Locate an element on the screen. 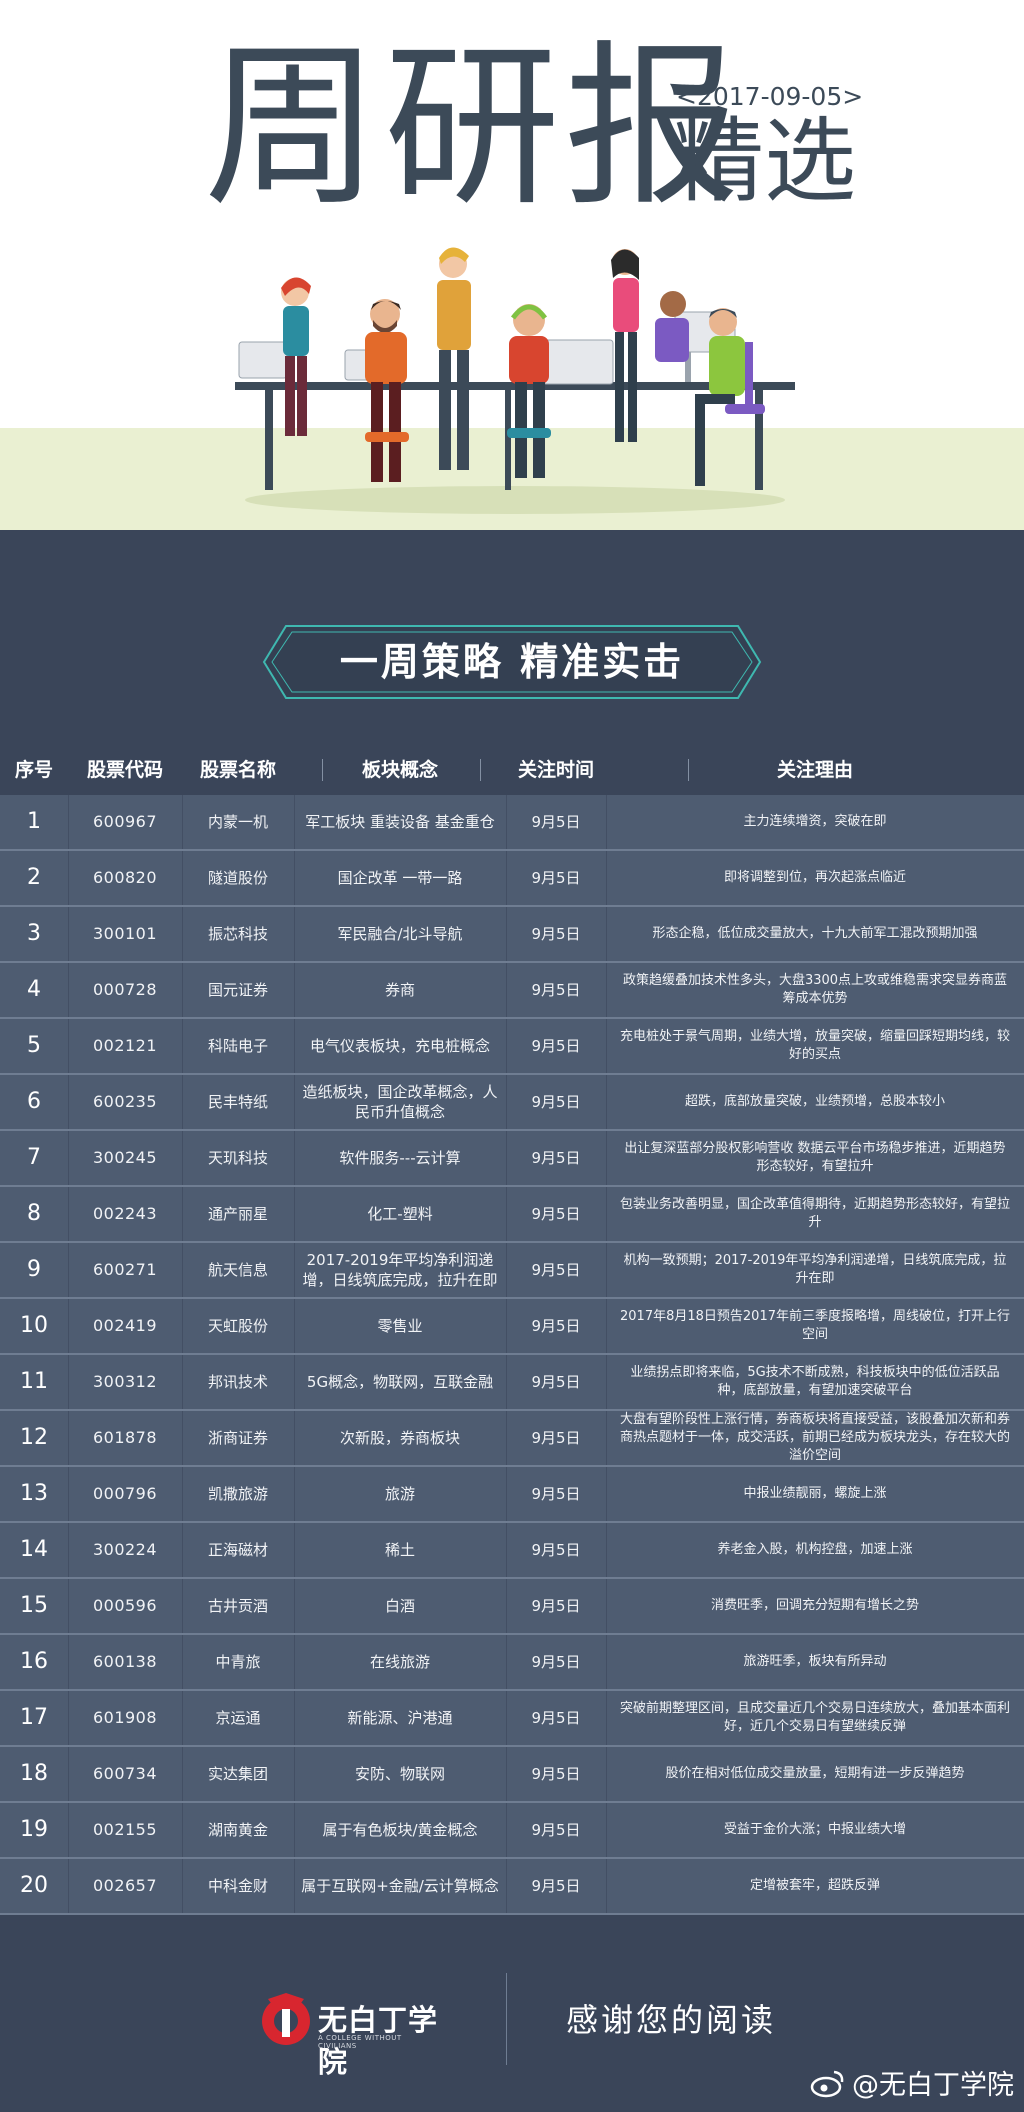  cell-reason: 2017年8月18日预告2017年前三季度报略增，周线破位，打开上行空间 is located at coordinates (815, 1325).